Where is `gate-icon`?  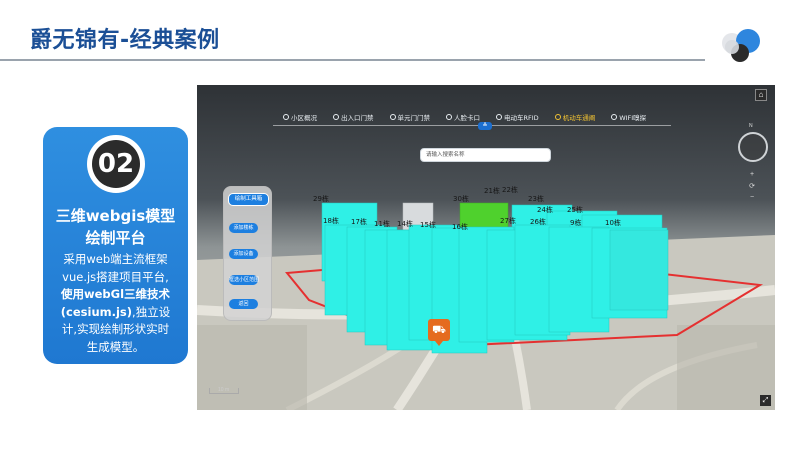 gate-icon is located at coordinates (336, 117).